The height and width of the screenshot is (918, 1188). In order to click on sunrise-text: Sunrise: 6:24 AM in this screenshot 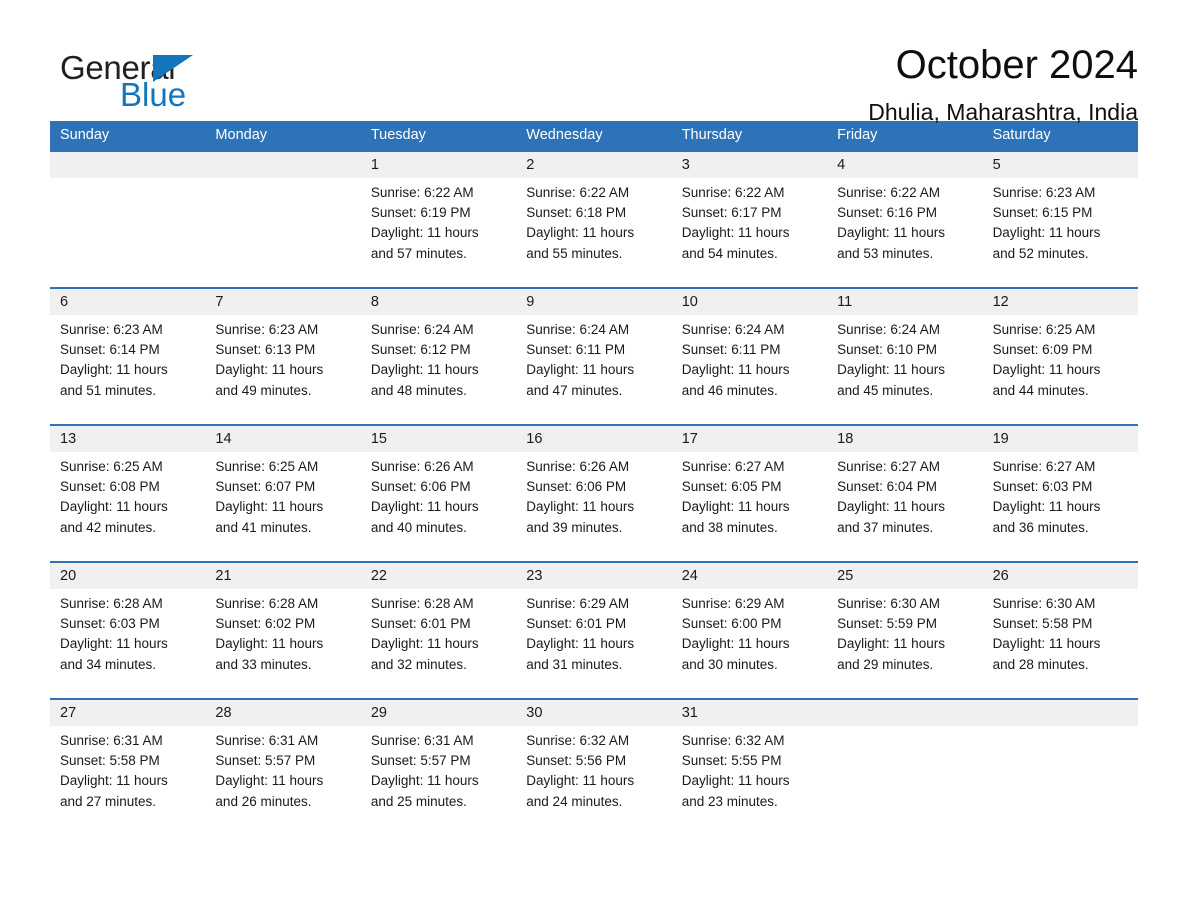, I will do `click(733, 329)`.